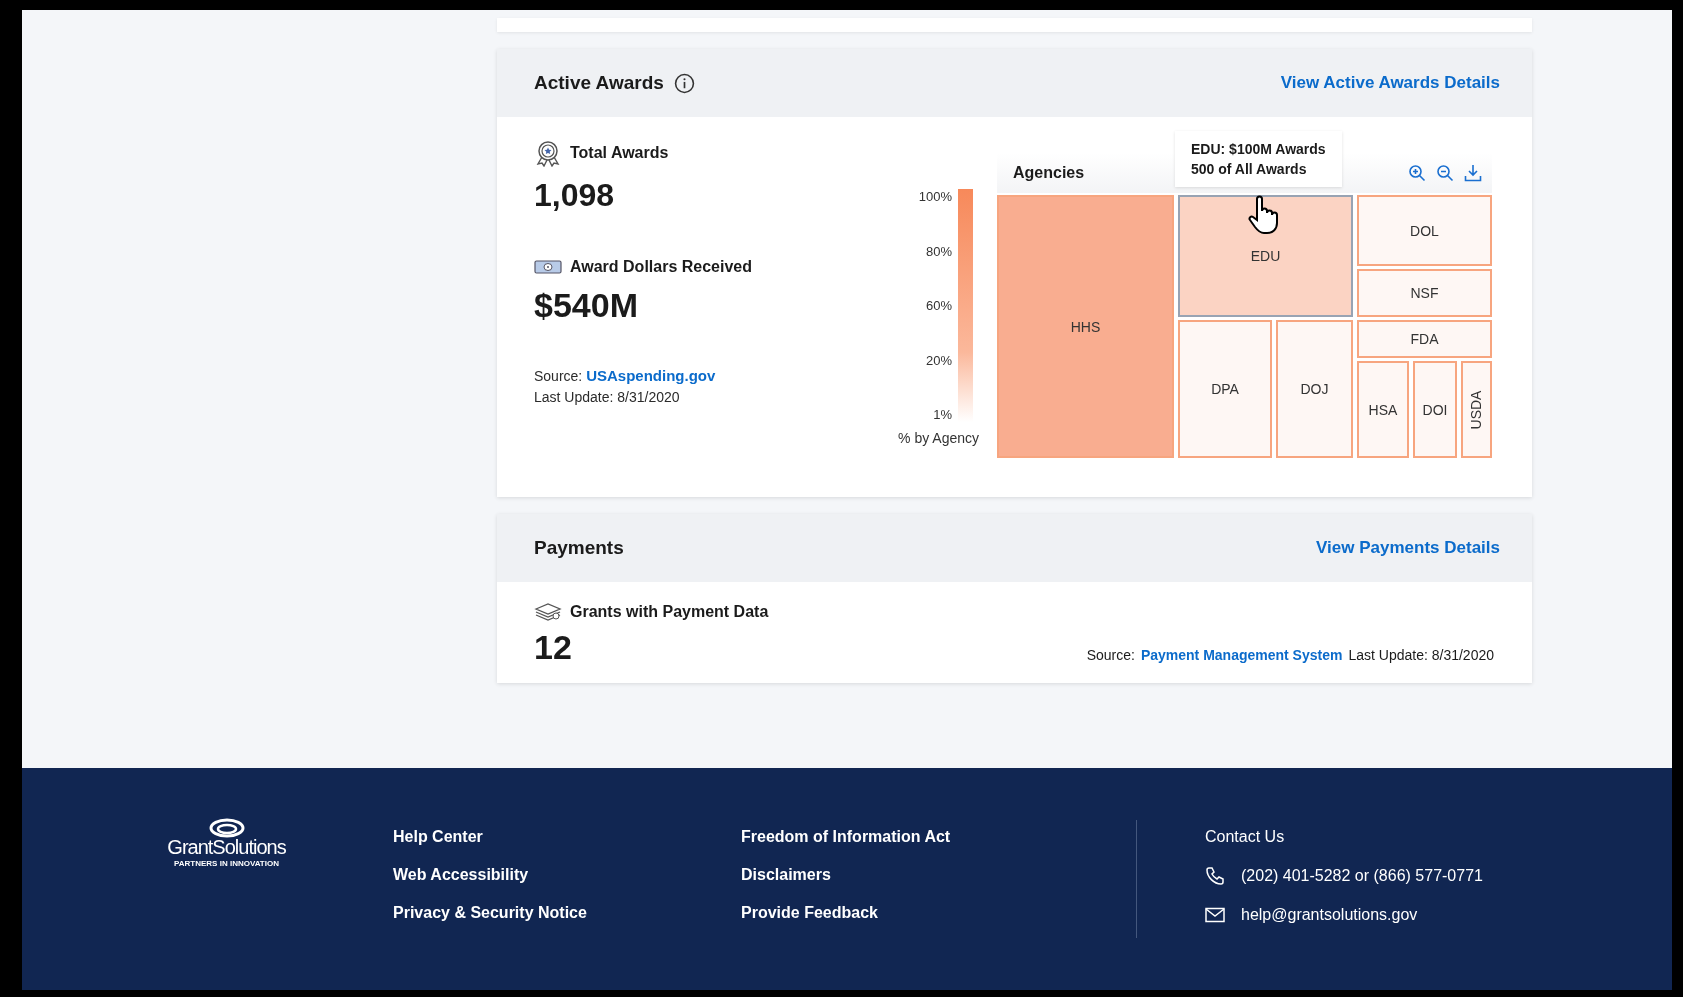  I want to click on footer-link: Web Accessibility, so click(567, 875).